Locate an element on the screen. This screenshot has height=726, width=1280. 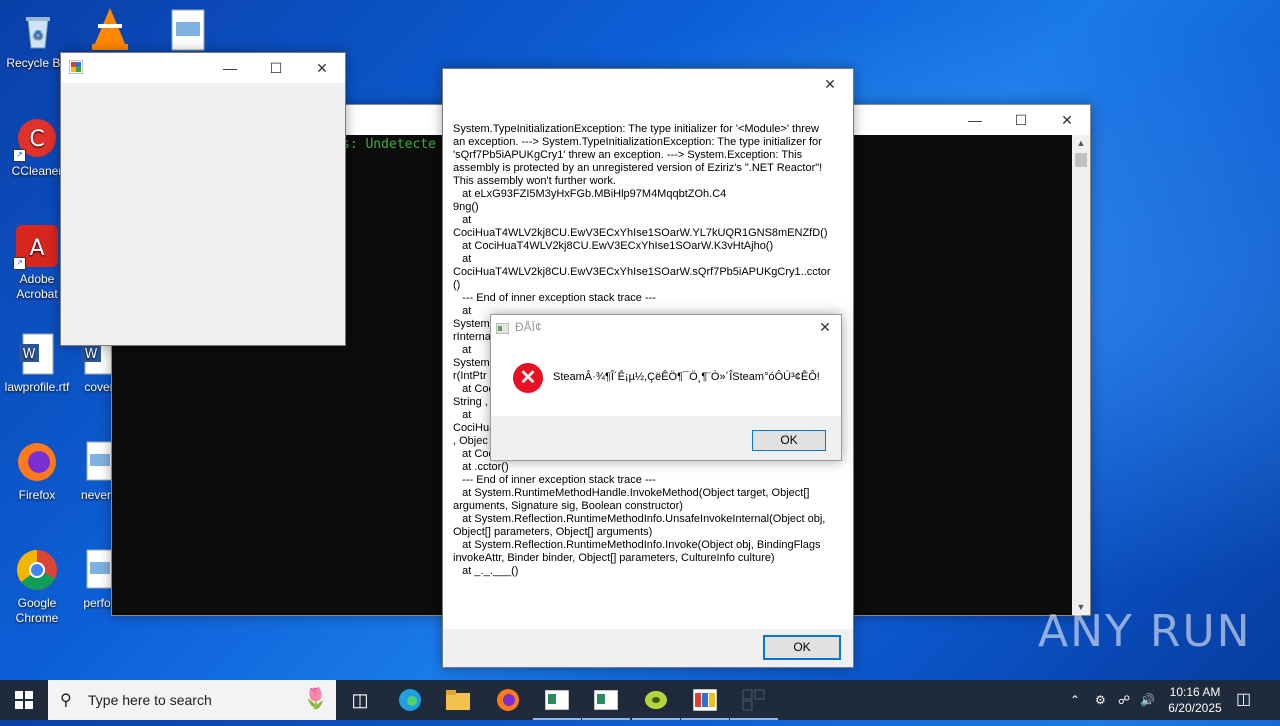
taskbar-search-box: ⚲ Type here to search 🌷 is located at coordinates (192, 700).